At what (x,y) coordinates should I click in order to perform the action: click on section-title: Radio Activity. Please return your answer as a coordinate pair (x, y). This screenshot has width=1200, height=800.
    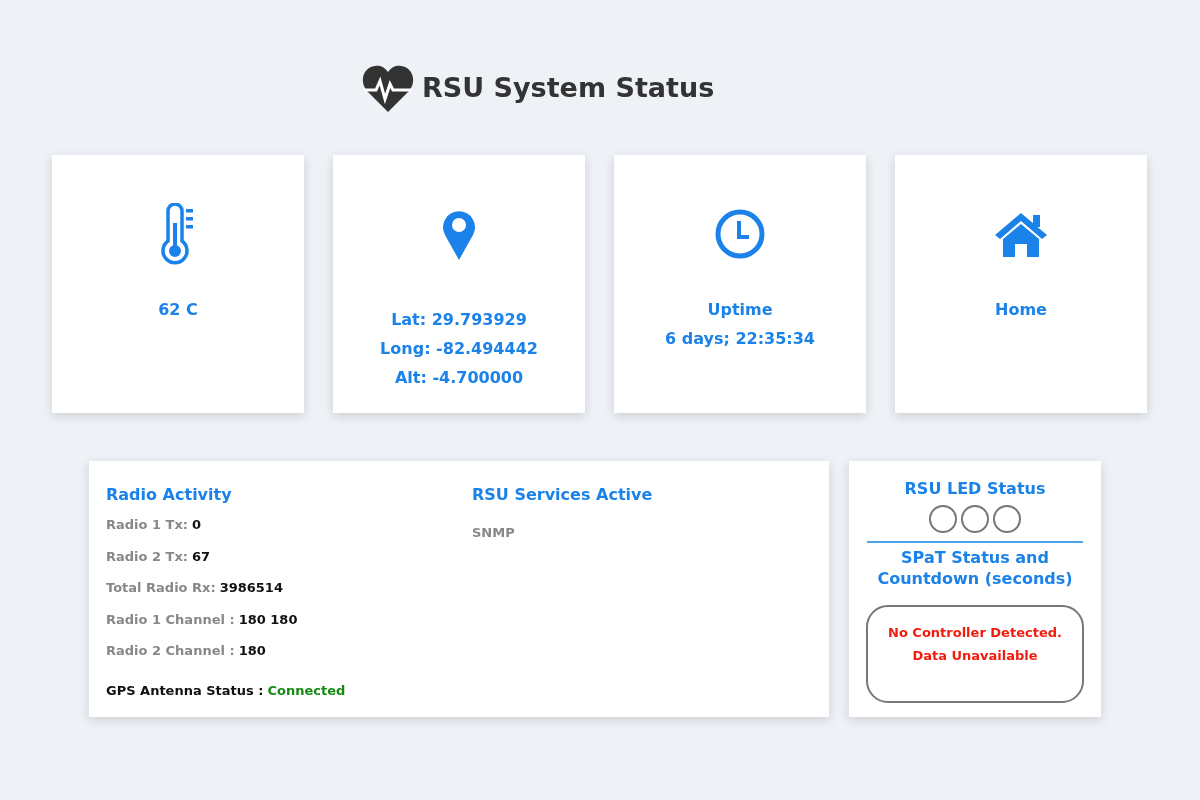
    Looking at the image, I should click on (169, 495).